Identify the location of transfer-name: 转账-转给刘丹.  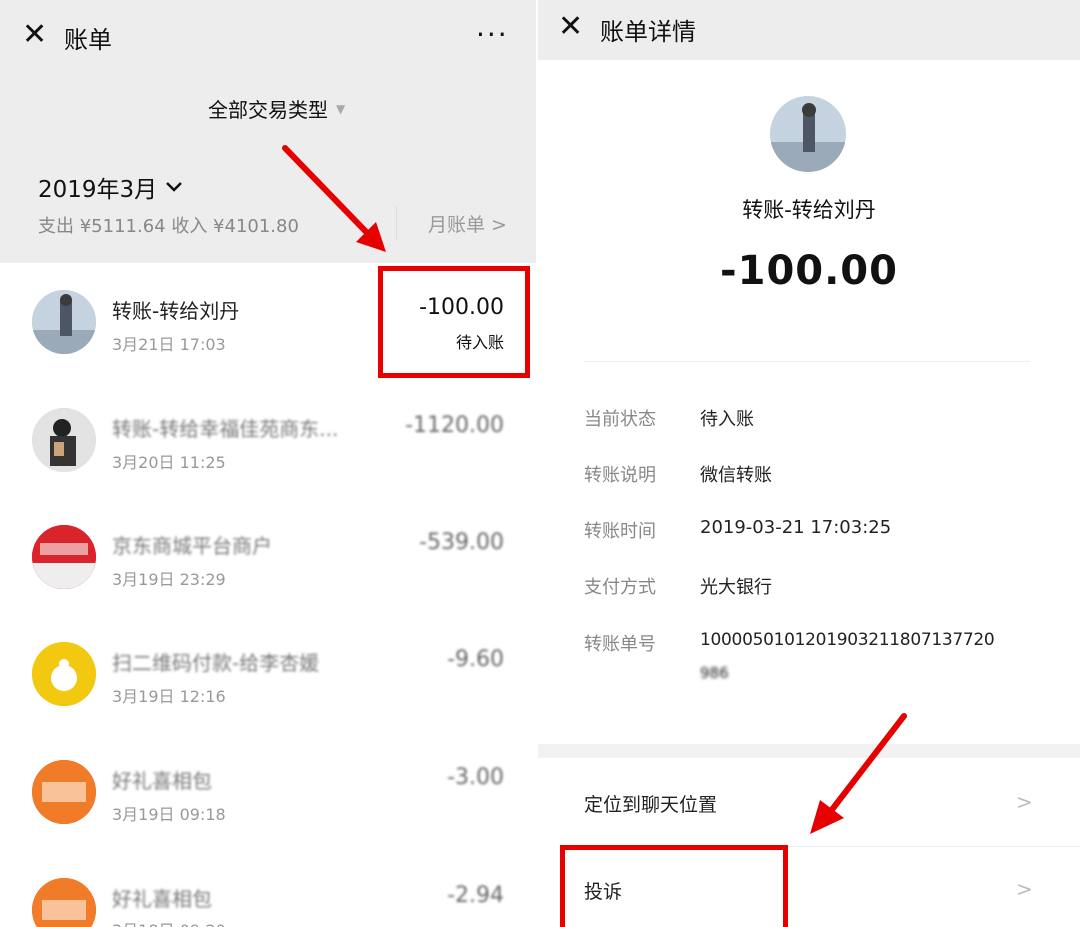
(809, 210).